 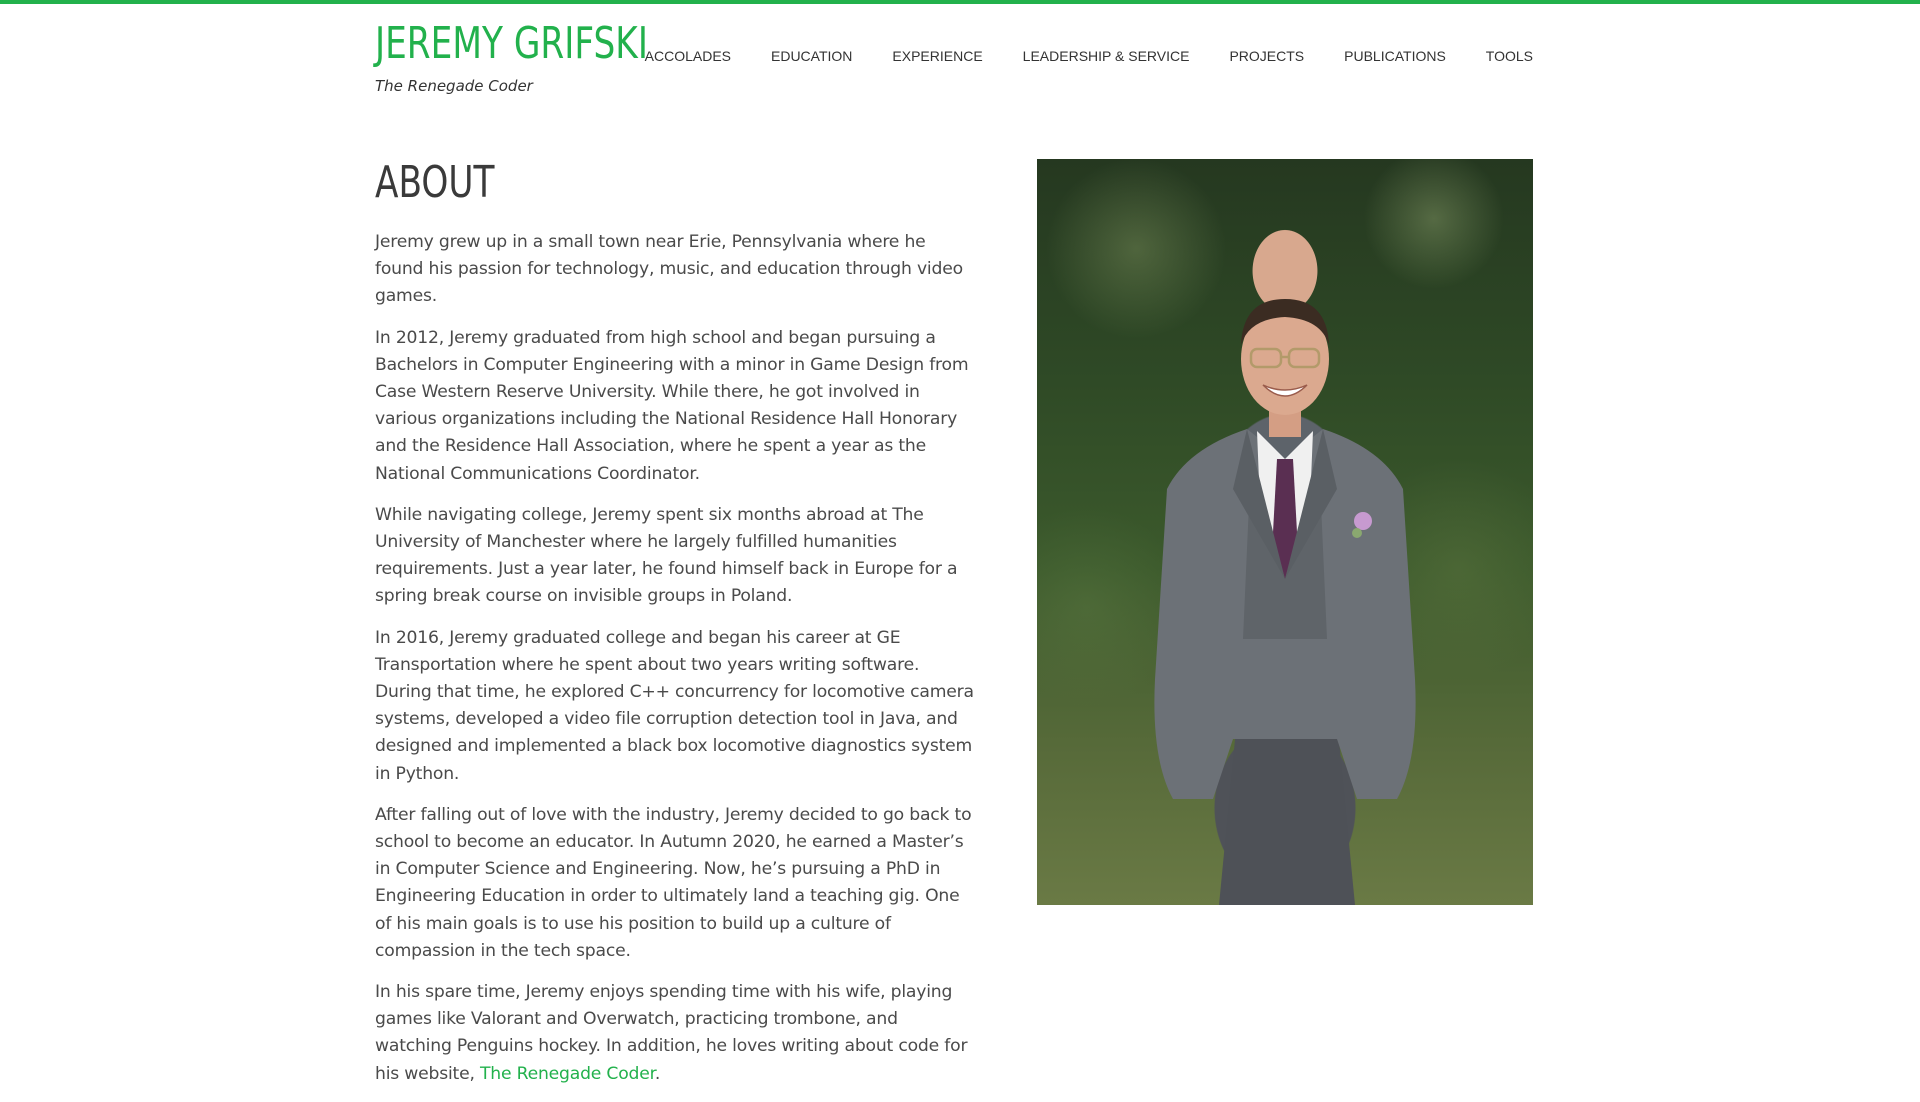 I want to click on site-tagline: The Renegade Coder, so click(x=454, y=86).